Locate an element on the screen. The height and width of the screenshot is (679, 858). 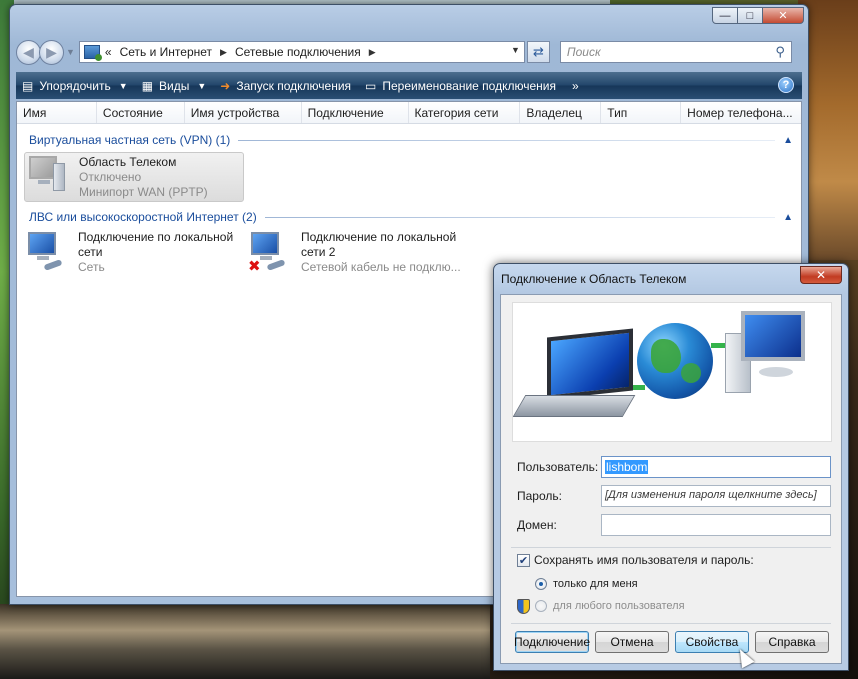
group-header-lan: ЛВС или высокоскоростной Интернет (2) ▲ is located at coordinates (411, 217).